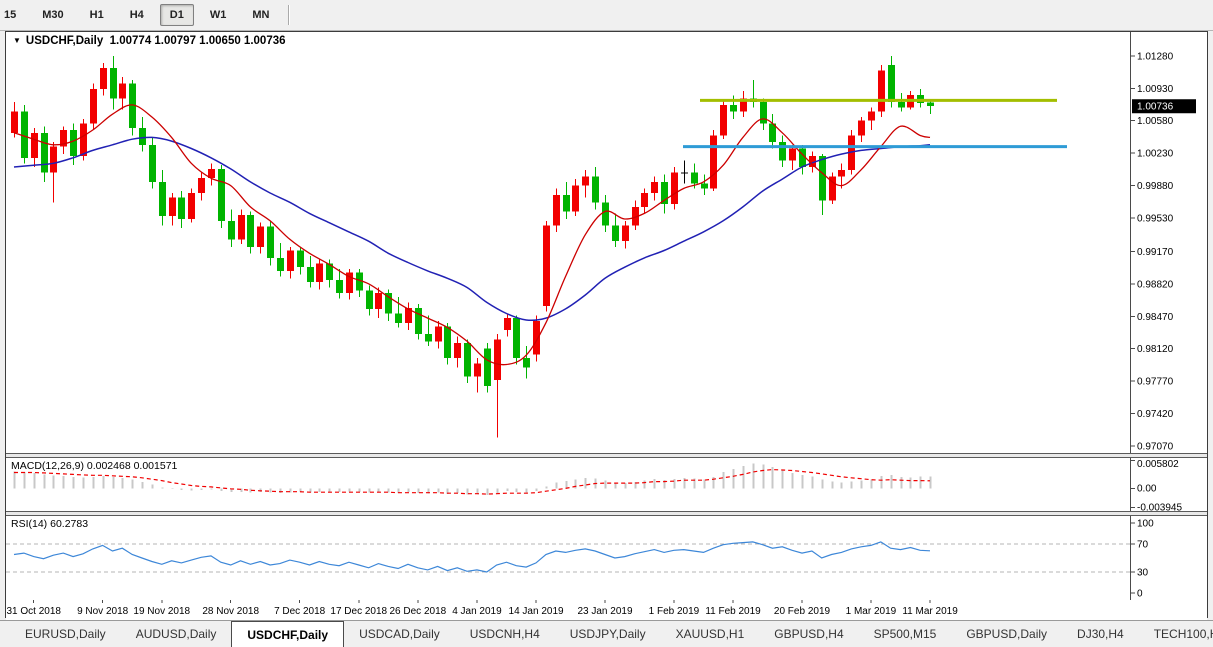 This screenshot has height=647, width=1213. What do you see at coordinates (808, 634) in the screenshot?
I see `tab-item-GBPUSD-H4: GBPUSD,H4` at bounding box center [808, 634].